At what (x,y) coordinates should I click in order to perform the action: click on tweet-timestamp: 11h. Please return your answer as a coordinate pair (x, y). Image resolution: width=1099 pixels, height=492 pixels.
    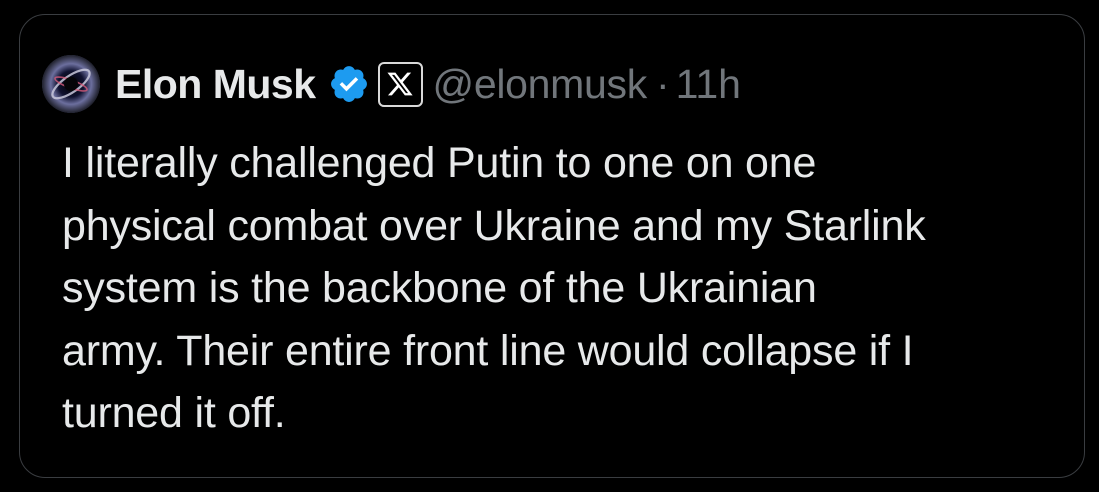
    Looking at the image, I should click on (708, 84).